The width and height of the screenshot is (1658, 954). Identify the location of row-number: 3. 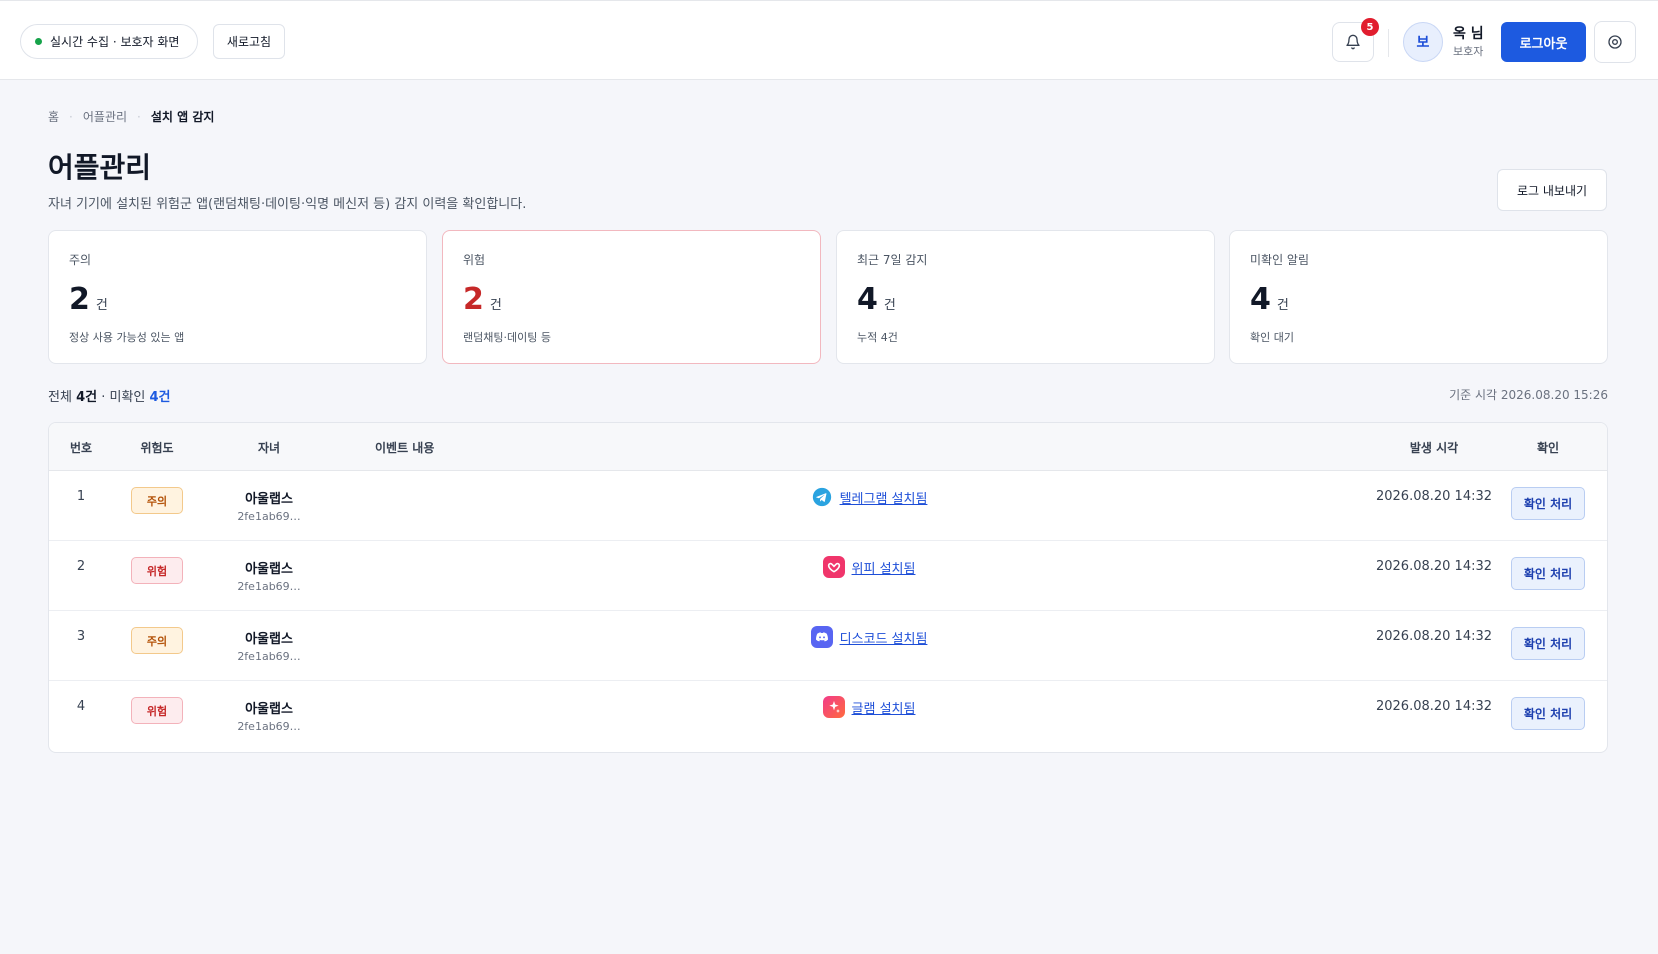
(81, 636).